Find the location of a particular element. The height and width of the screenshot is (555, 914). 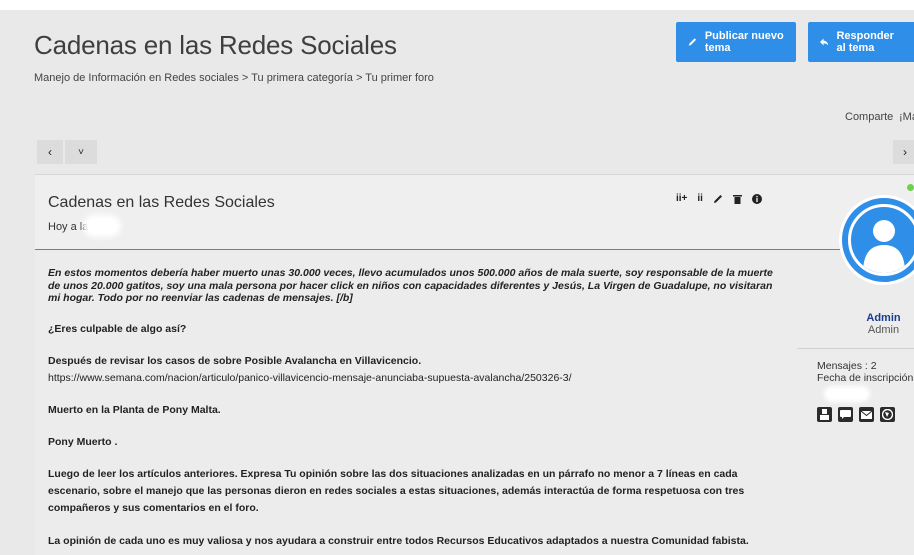

mail-icon is located at coordinates (866, 414).